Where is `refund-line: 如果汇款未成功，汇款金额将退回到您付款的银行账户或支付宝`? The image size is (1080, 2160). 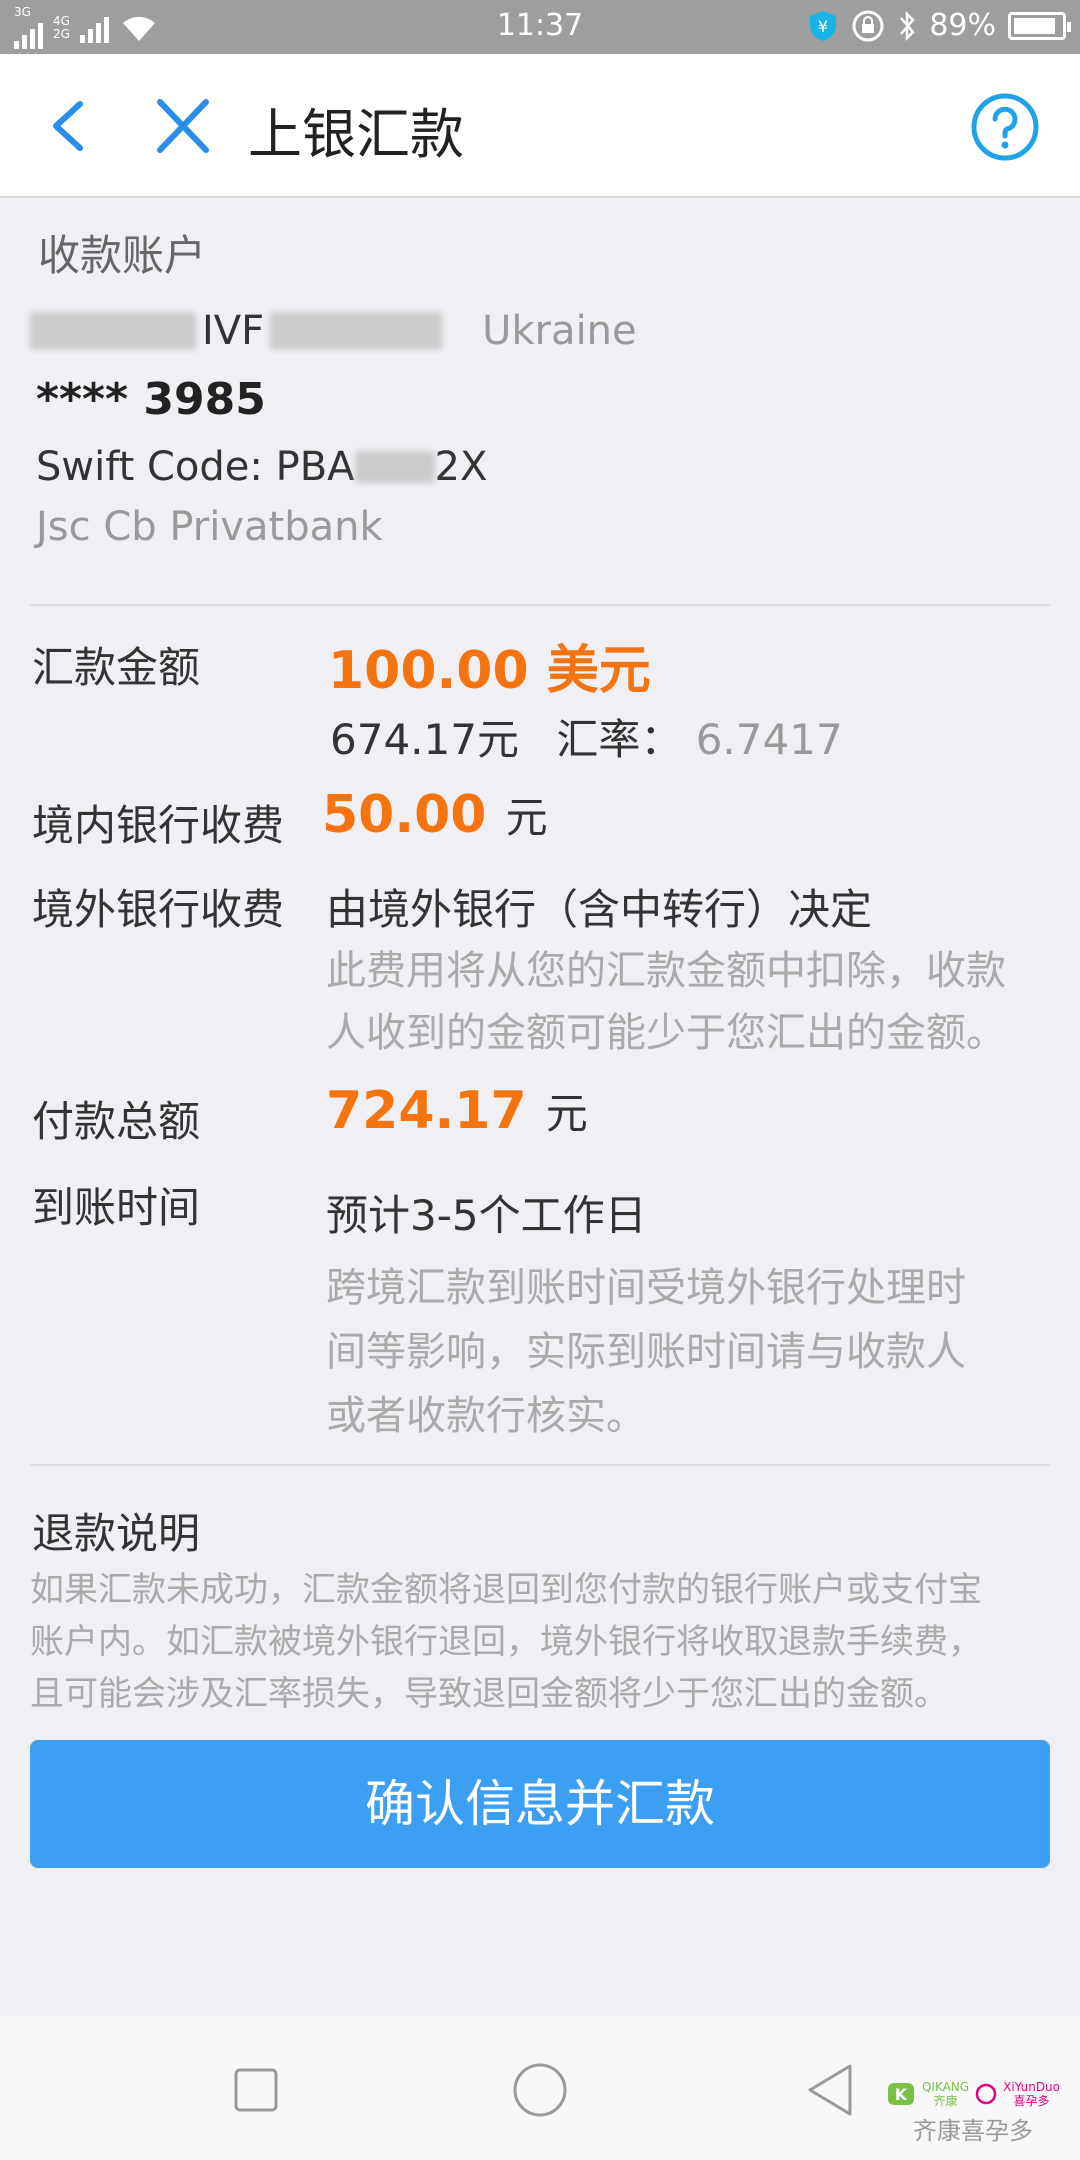 refund-line: 如果汇款未成功，汇款金额将退回到您付款的银行账户或支付宝 is located at coordinates (506, 1590).